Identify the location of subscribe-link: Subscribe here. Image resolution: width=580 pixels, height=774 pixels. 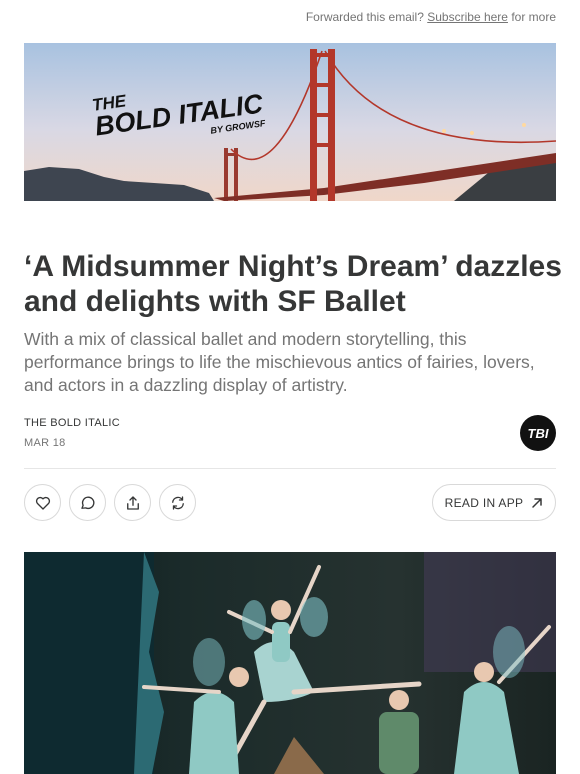
(467, 17).